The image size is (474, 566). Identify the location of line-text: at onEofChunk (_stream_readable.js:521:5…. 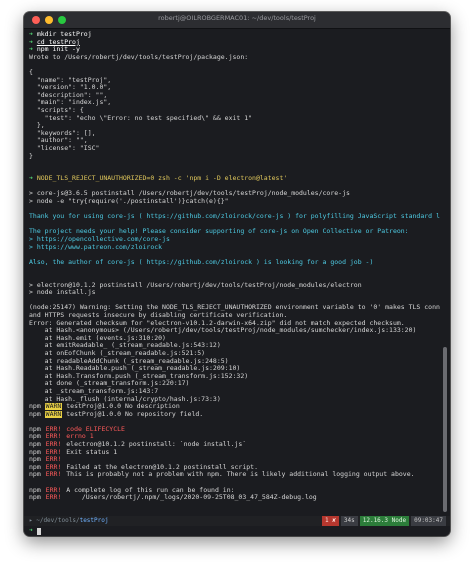
(117, 353).